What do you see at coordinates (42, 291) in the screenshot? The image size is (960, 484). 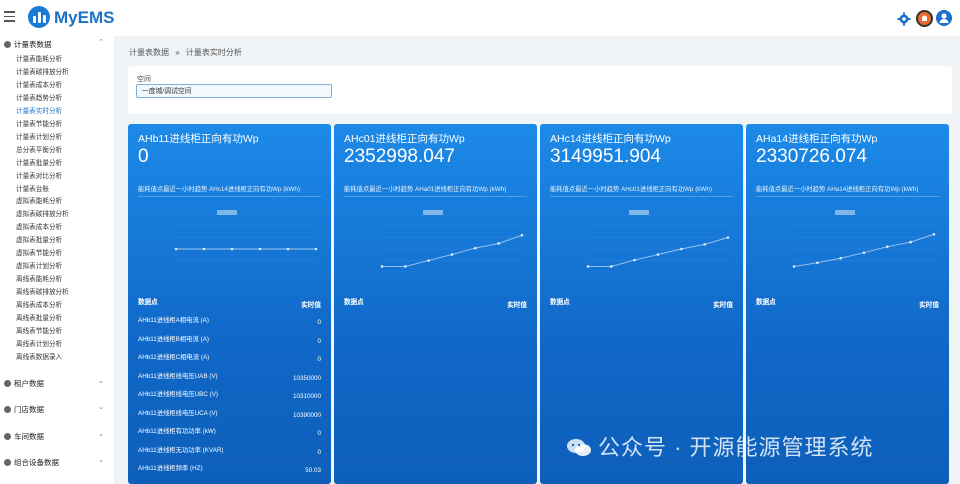 I see `sidebar-item: 离线表碳排放分析` at bounding box center [42, 291].